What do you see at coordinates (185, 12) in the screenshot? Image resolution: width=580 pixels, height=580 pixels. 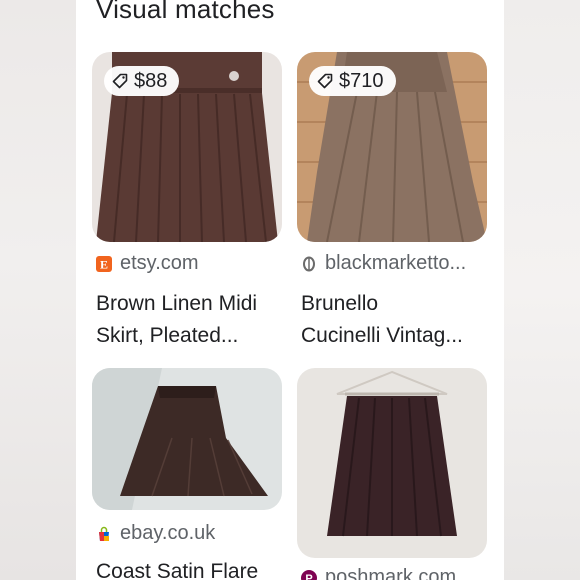 I see `section-title: Visual matches` at bounding box center [185, 12].